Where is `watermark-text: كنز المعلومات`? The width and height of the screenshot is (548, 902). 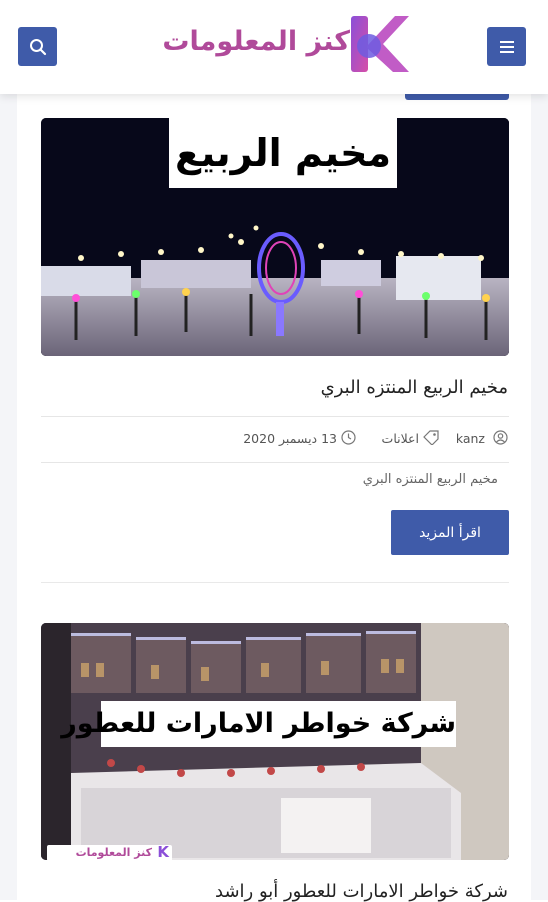
watermark-text: كنز المعلومات is located at coordinates (113, 852).